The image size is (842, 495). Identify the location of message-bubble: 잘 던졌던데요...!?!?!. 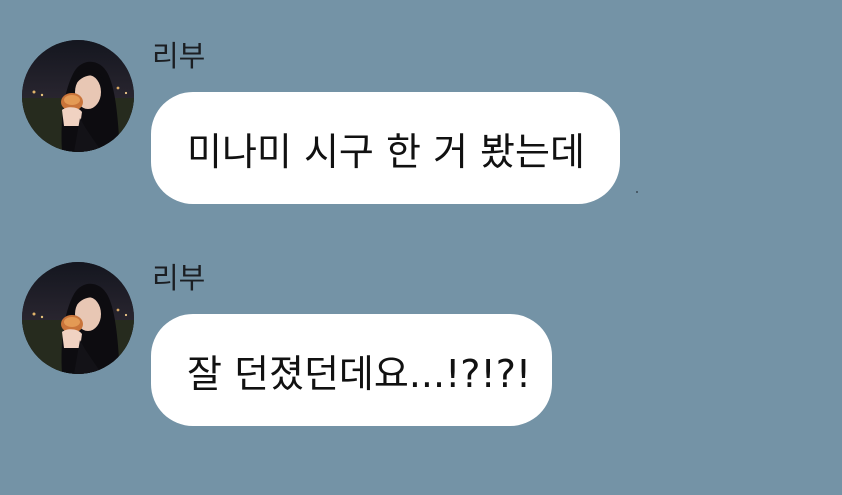
(351, 370).